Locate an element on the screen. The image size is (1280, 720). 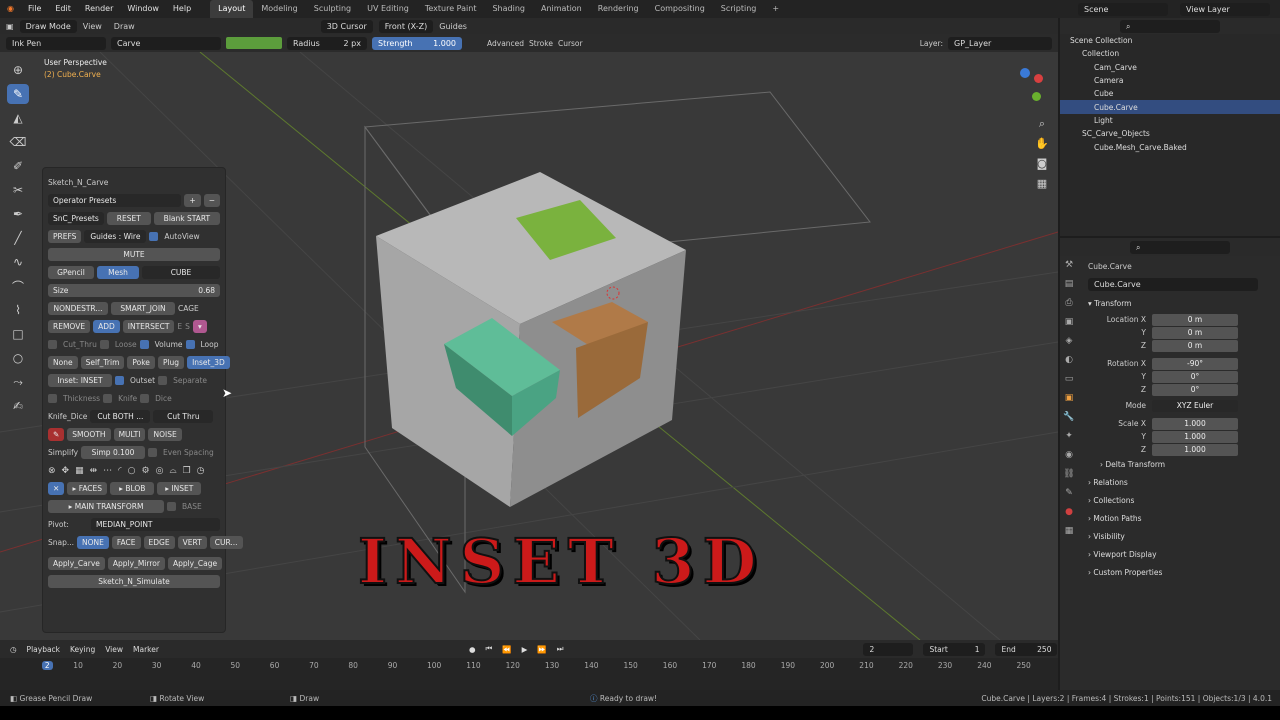
rotation-x-field: -90° is located at coordinates (1195, 363).